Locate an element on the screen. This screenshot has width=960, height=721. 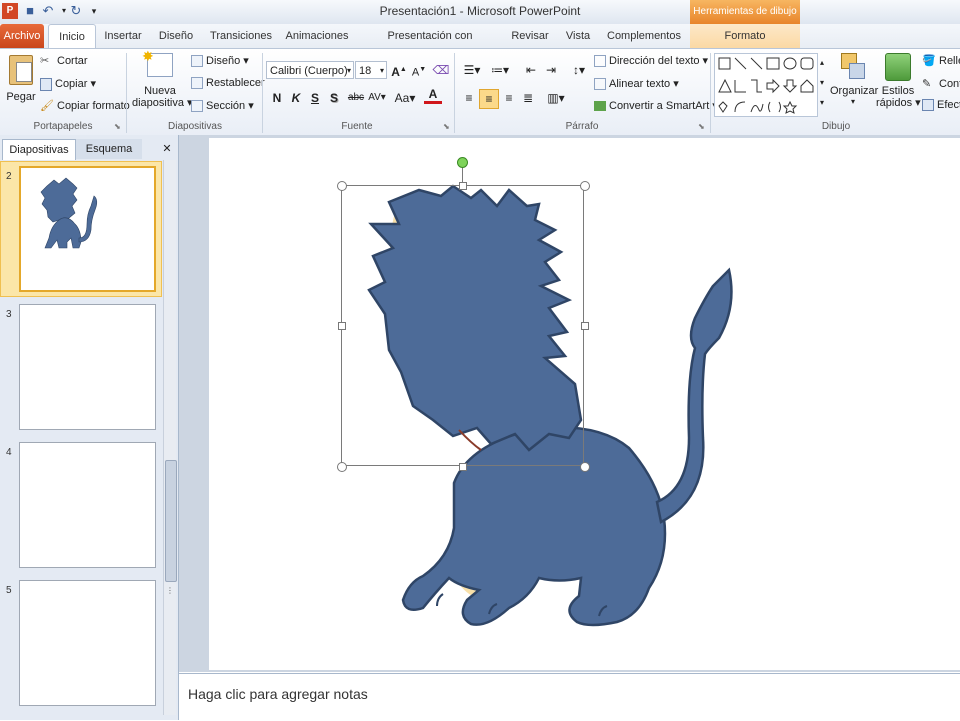
scrollbar-thumb is located at coordinates (171, 521).